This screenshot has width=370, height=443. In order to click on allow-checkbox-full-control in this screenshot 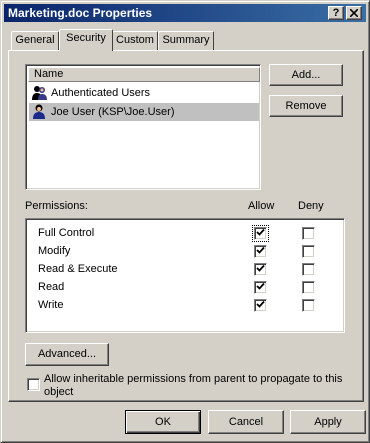, I will do `click(260, 233)`.